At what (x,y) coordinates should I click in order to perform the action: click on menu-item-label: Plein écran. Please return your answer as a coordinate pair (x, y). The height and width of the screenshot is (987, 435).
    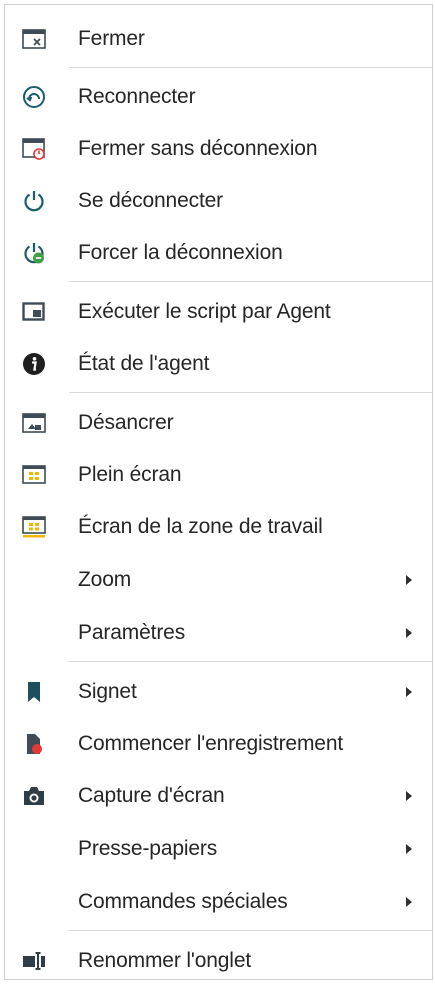
    Looking at the image, I should click on (130, 474).